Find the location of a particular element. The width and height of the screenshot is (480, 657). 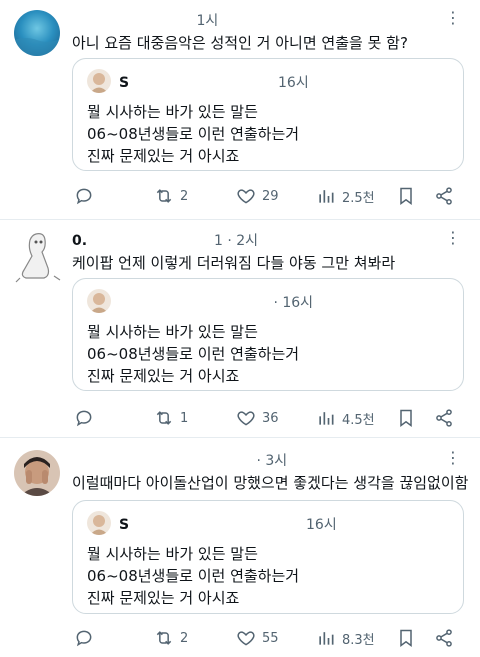

quoted-meta: · 16시 is located at coordinates (216, 302).